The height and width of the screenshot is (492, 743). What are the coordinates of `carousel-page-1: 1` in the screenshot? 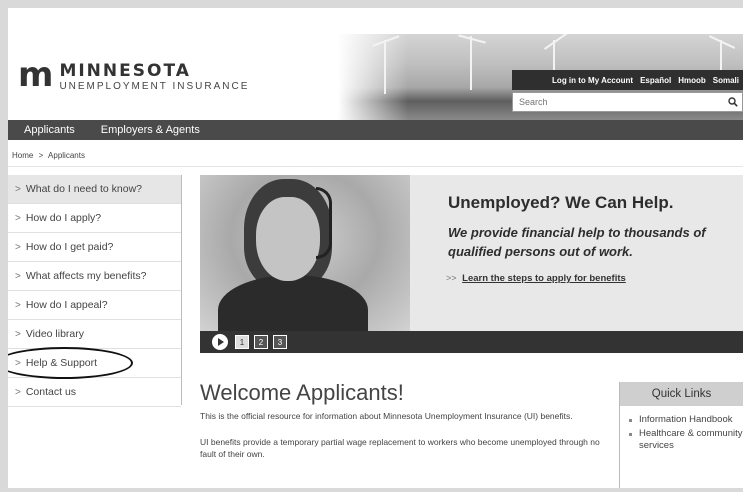 It's located at (242, 342).